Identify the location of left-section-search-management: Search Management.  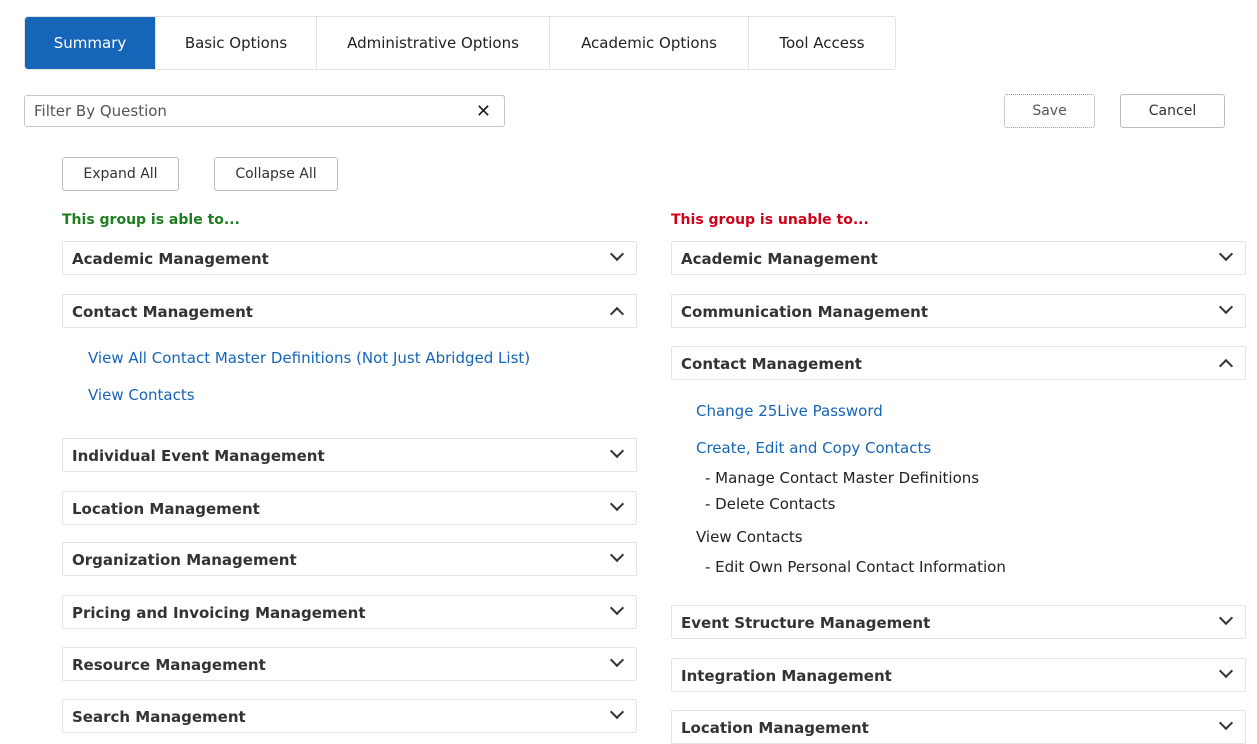
(349, 716).